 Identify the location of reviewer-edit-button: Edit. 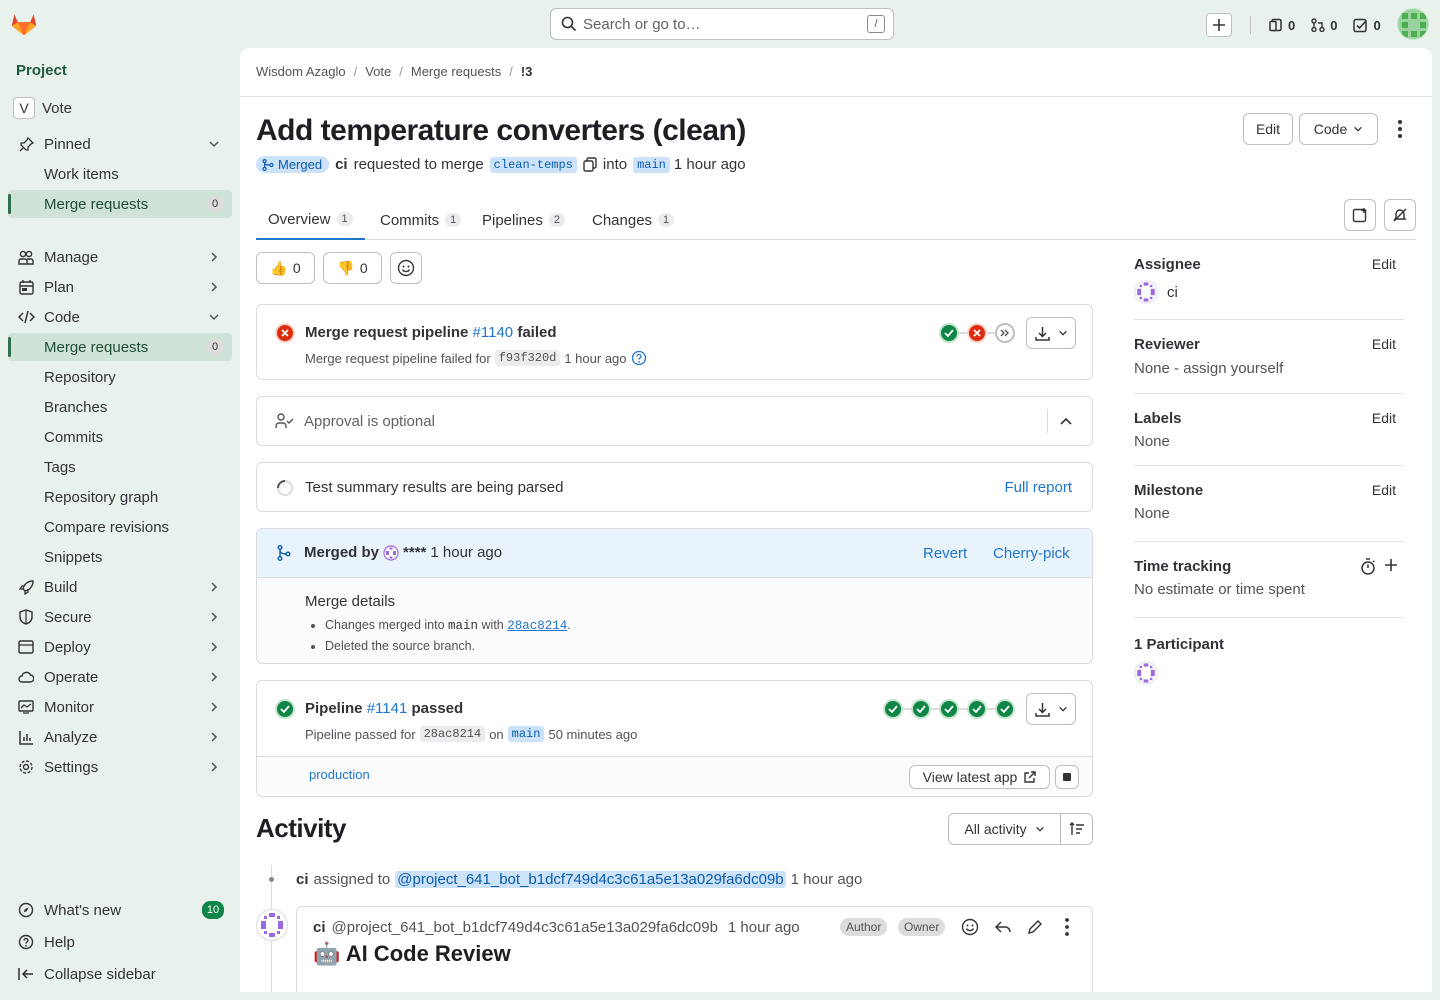
(1384, 344).